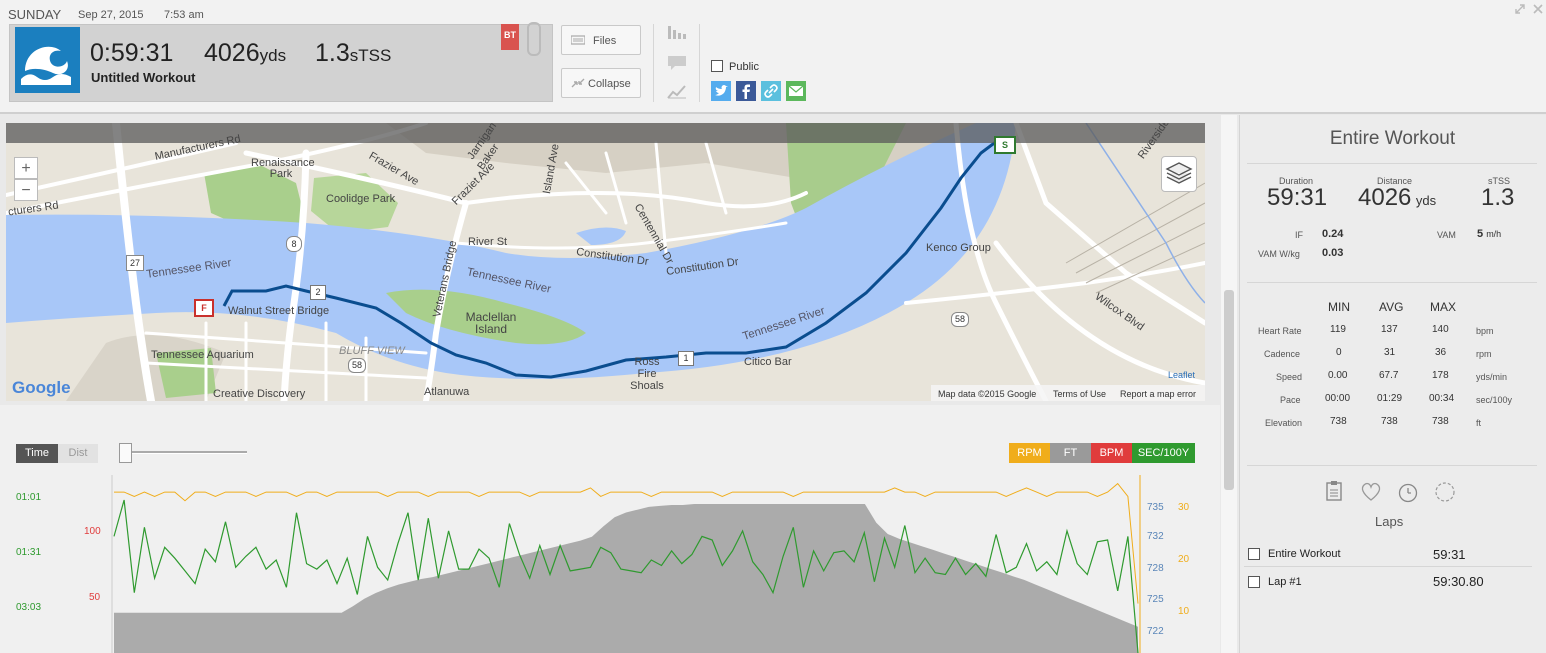  What do you see at coordinates (318, 292) in the screenshot?
I see `lap-2-marker: 2` at bounding box center [318, 292].